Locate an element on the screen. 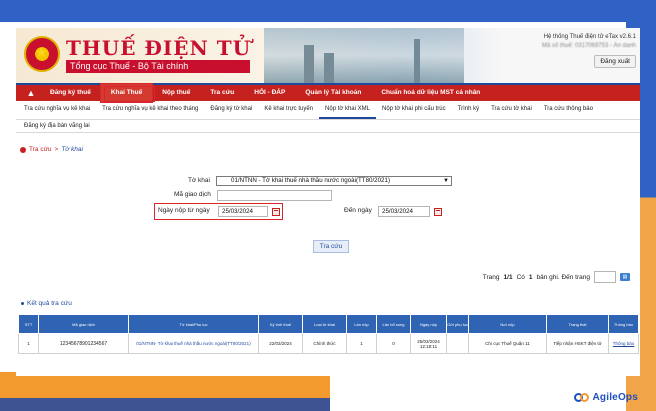  column-header: Trạng thái is located at coordinates (577, 324).